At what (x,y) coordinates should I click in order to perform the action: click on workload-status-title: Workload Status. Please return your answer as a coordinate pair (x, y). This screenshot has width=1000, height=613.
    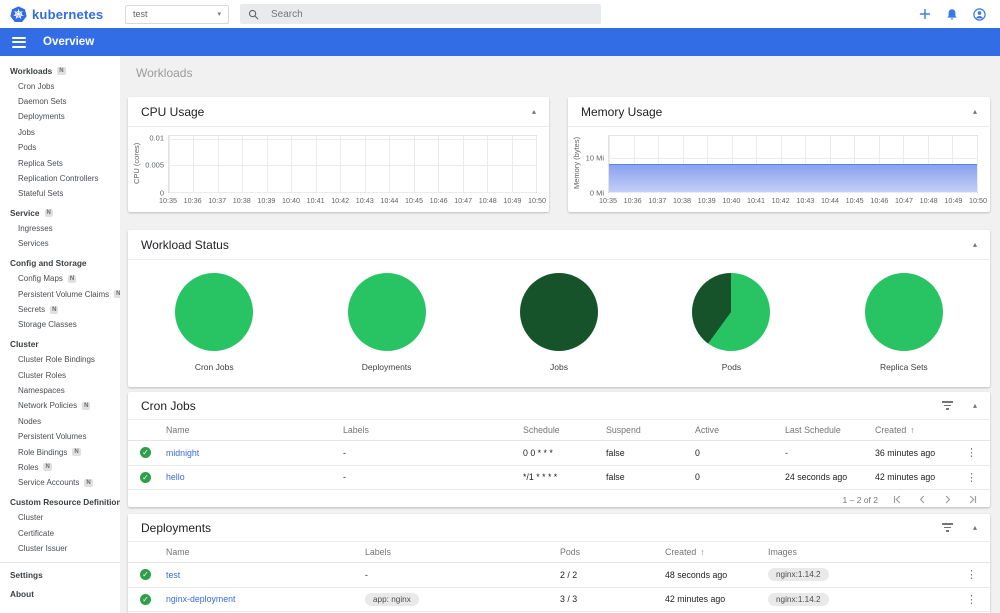
    Looking at the image, I should click on (185, 244).